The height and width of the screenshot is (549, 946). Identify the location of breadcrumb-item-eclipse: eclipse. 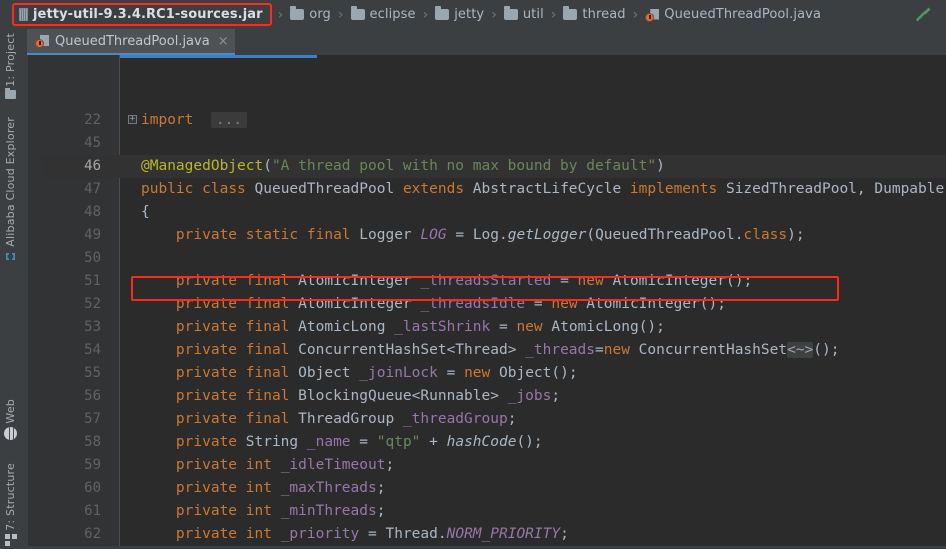
(383, 15).